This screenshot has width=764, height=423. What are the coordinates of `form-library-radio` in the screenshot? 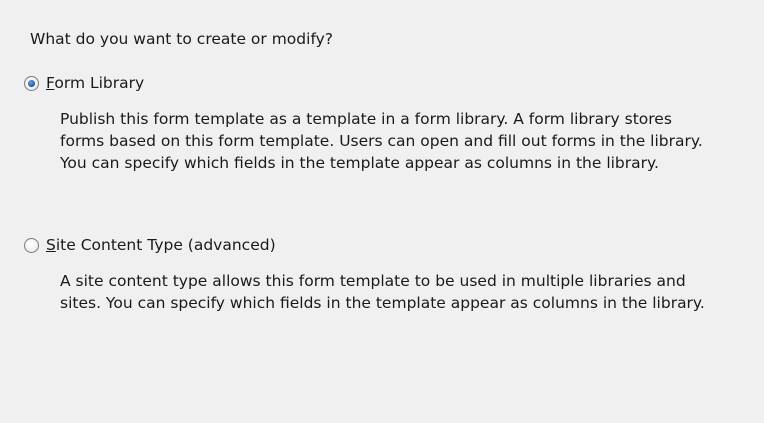 It's located at (31, 83).